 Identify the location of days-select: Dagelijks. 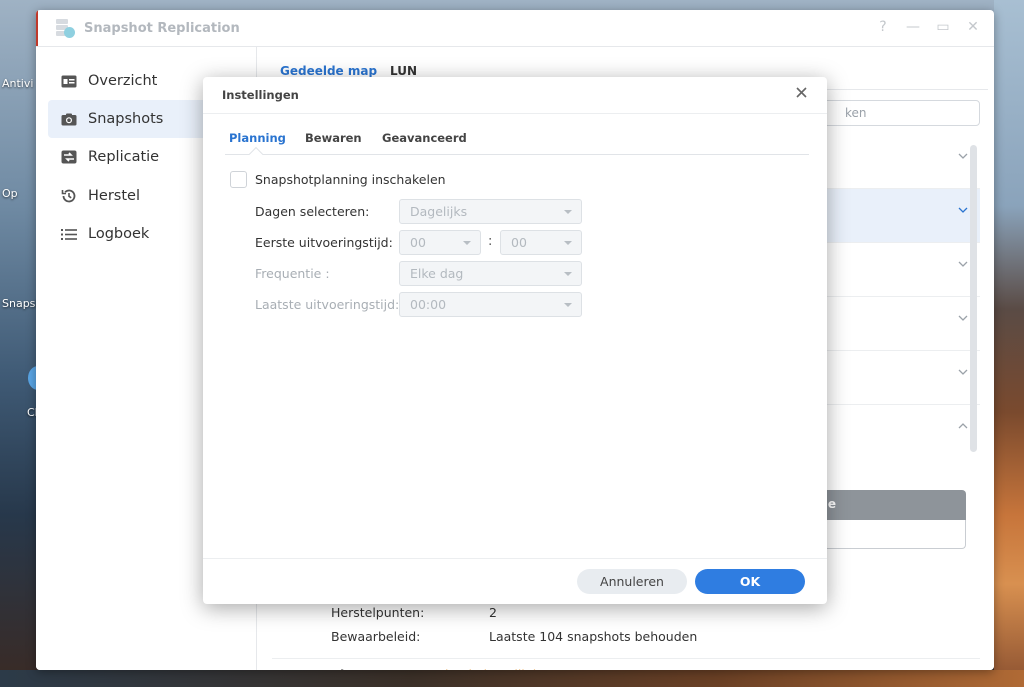
(490, 211).